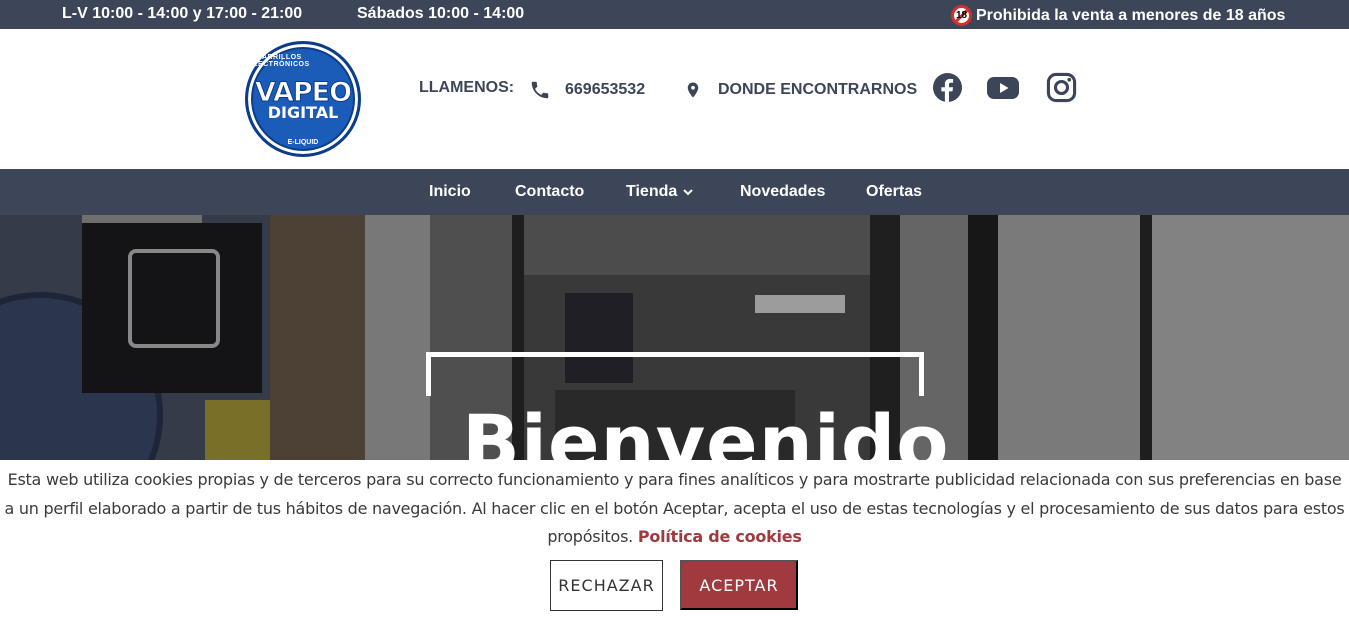 This screenshot has height=625, width=1349. I want to click on instagram-link, so click(1061, 90).